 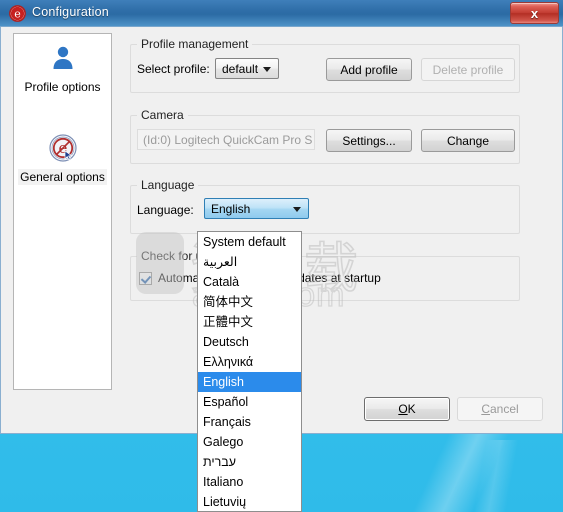 I want to click on camera-device-value: (Id:0) Logitech QuickCam Pro S, so click(x=228, y=140).